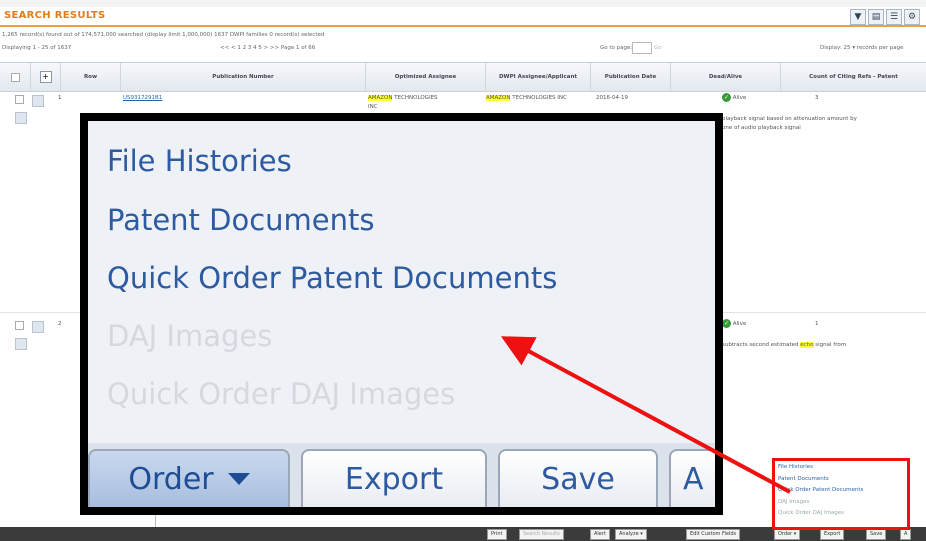 This screenshot has width=926, height=541. I want to click on callout-arrow, so click(645, 415).